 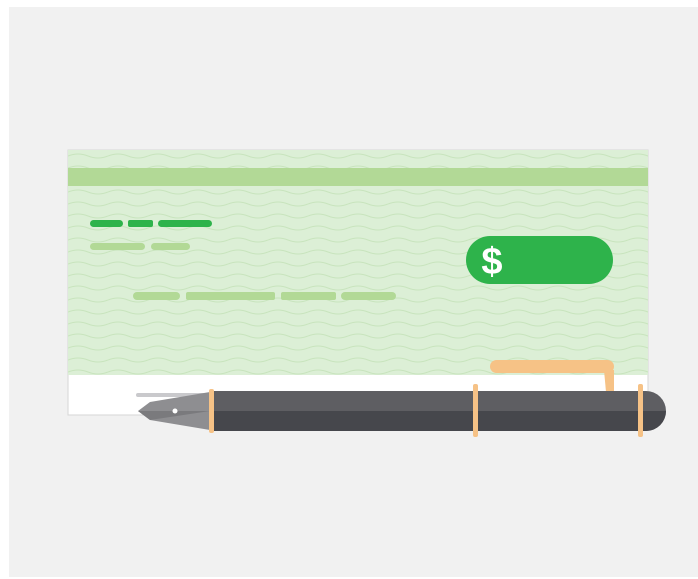 What do you see at coordinates (140, 246) in the screenshot?
I see `payer-address-placeholder` at bounding box center [140, 246].